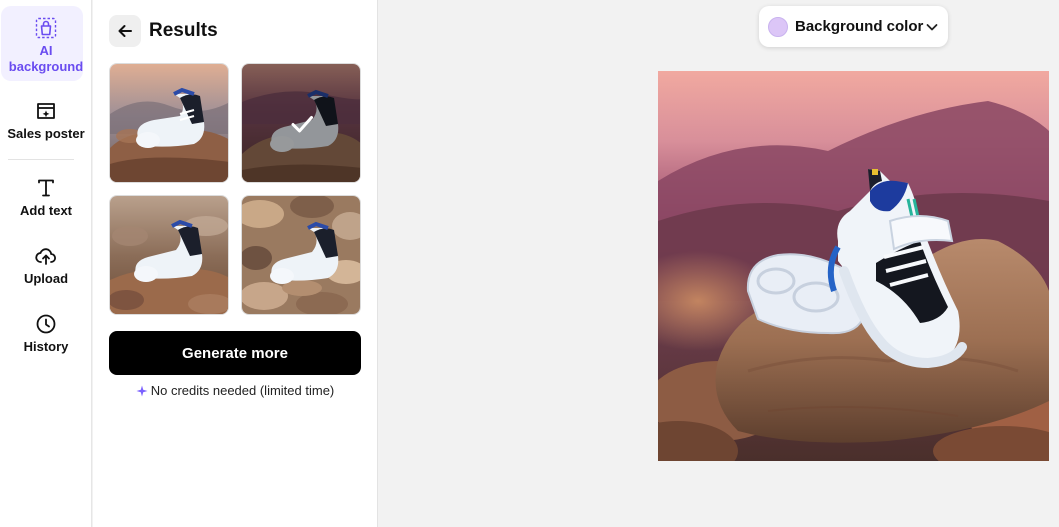  I want to click on sidebar-item-label: History, so click(46, 346).